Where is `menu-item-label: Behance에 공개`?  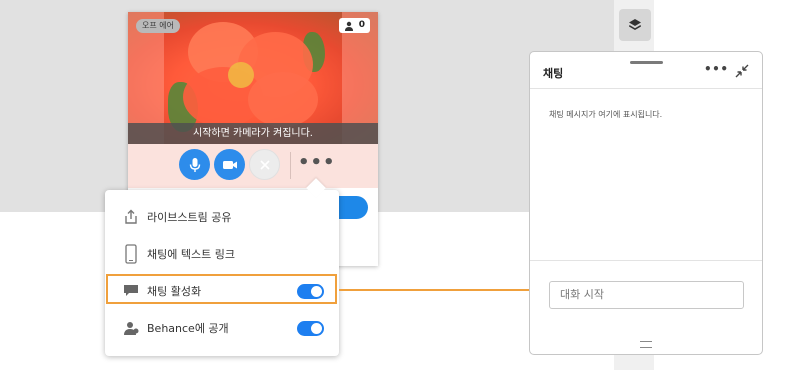 menu-item-label: Behance에 공개 is located at coordinates (188, 328).